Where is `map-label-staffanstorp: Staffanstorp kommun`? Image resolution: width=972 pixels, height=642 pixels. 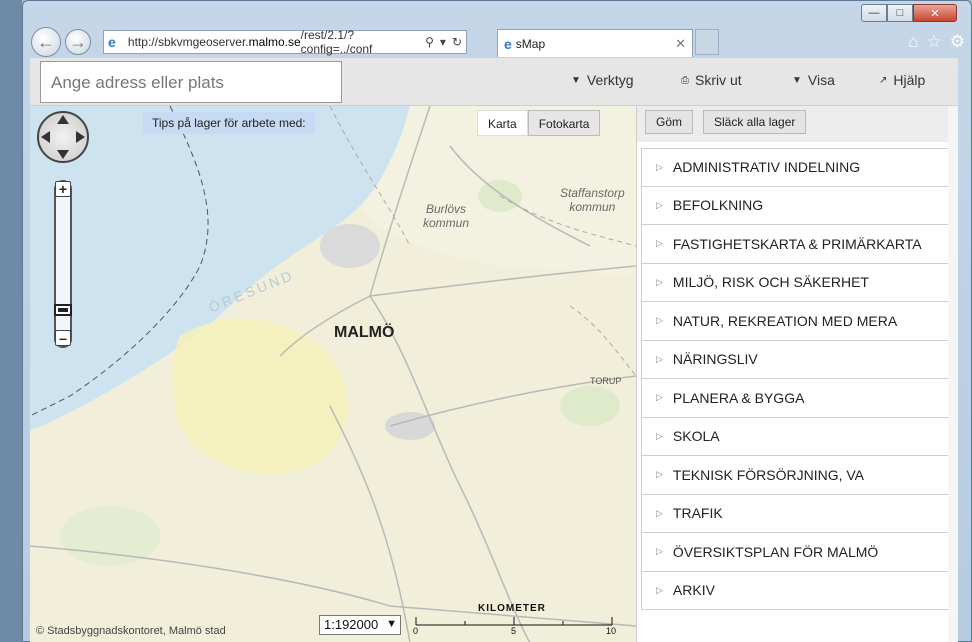 map-label-staffanstorp: Staffanstorp kommun is located at coordinates (592, 200).